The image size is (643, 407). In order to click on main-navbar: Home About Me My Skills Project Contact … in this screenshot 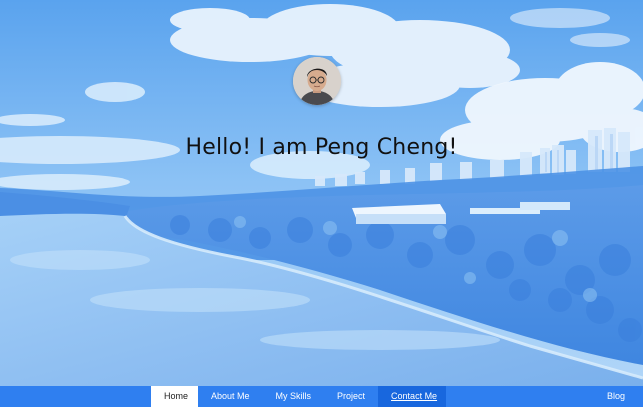, I will do `click(321, 396)`.